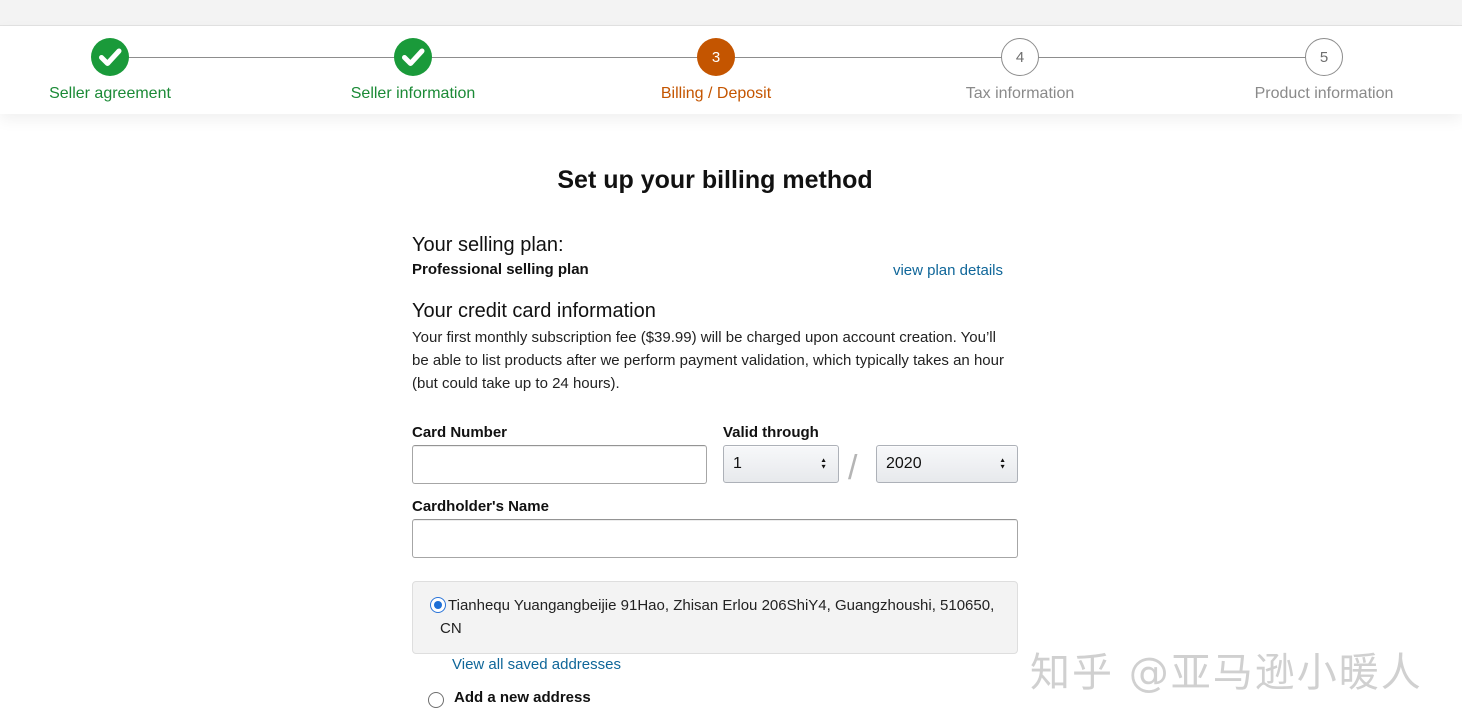 This screenshot has width=1462, height=723. I want to click on step-seller-agreement: Seller agreement, so click(110, 70).